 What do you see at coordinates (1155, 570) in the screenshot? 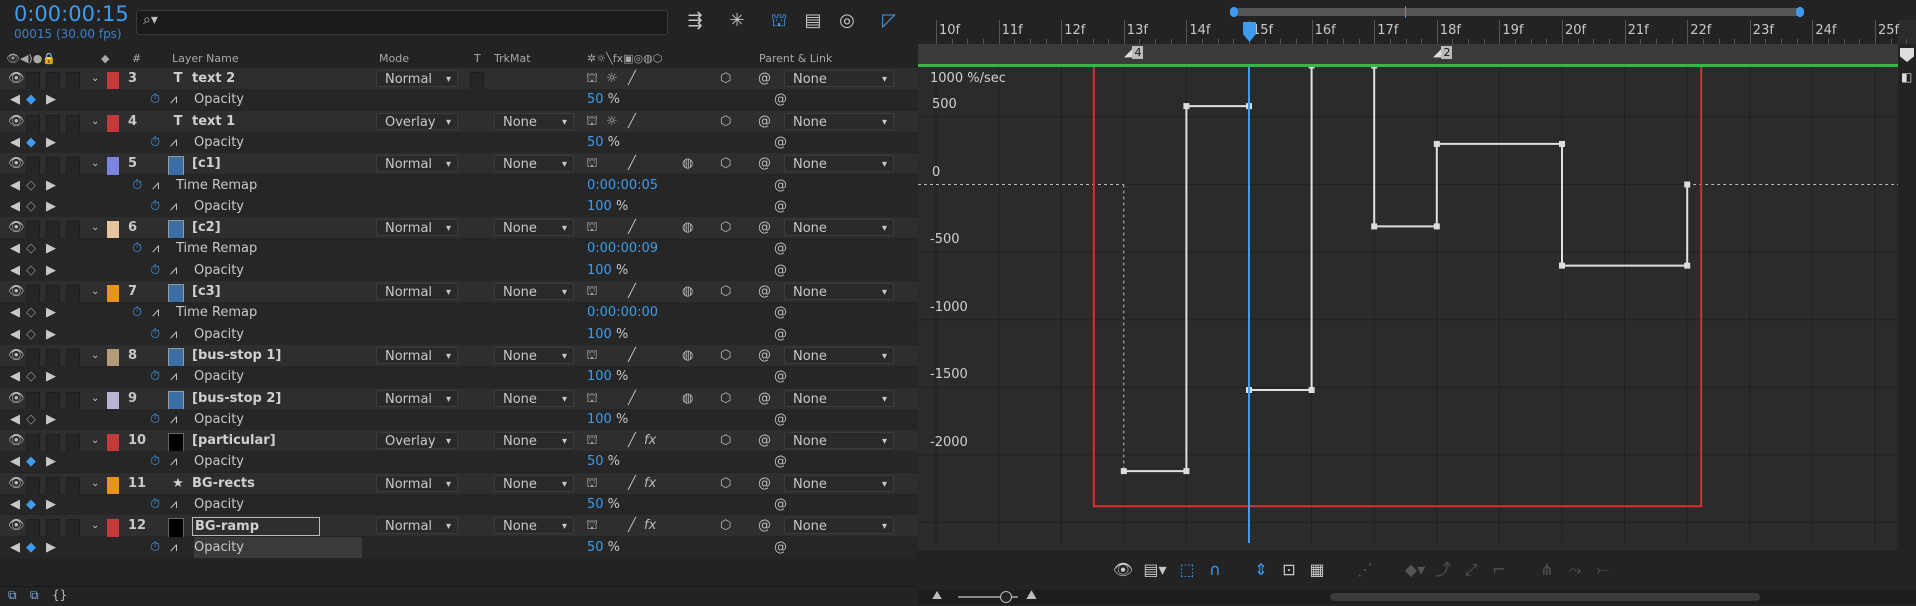
I see `graph-options-icon: ▤▾` at bounding box center [1155, 570].